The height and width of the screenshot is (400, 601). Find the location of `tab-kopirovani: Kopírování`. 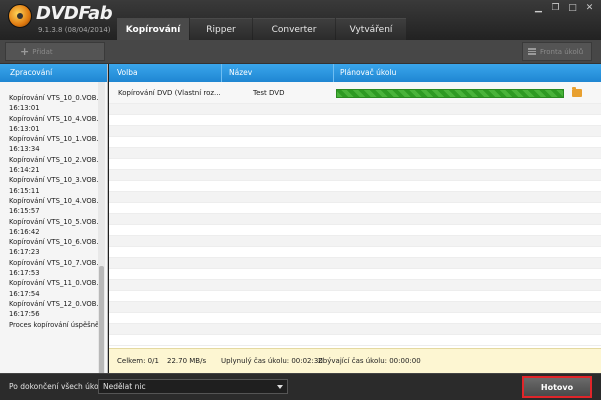

tab-kopirovani: Kopírování is located at coordinates (153, 29).